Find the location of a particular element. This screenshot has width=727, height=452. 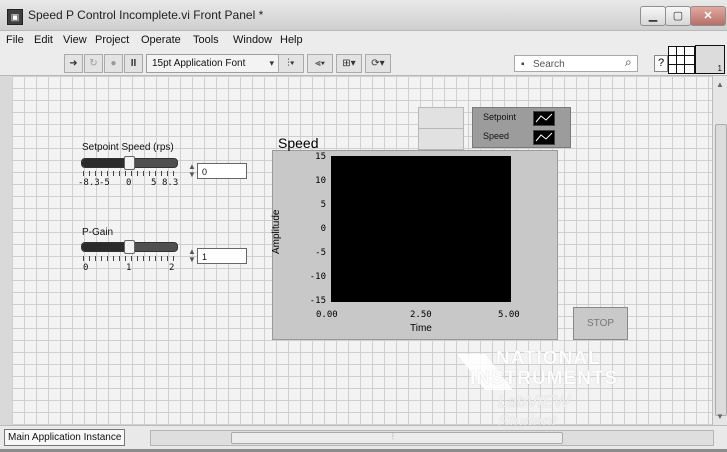

run-arrow-icon: ➜ is located at coordinates (73, 63).